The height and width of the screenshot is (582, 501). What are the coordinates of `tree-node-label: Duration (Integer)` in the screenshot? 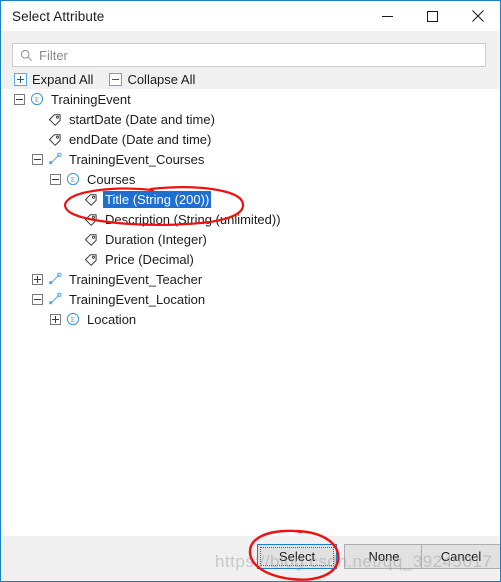 It's located at (156, 239).